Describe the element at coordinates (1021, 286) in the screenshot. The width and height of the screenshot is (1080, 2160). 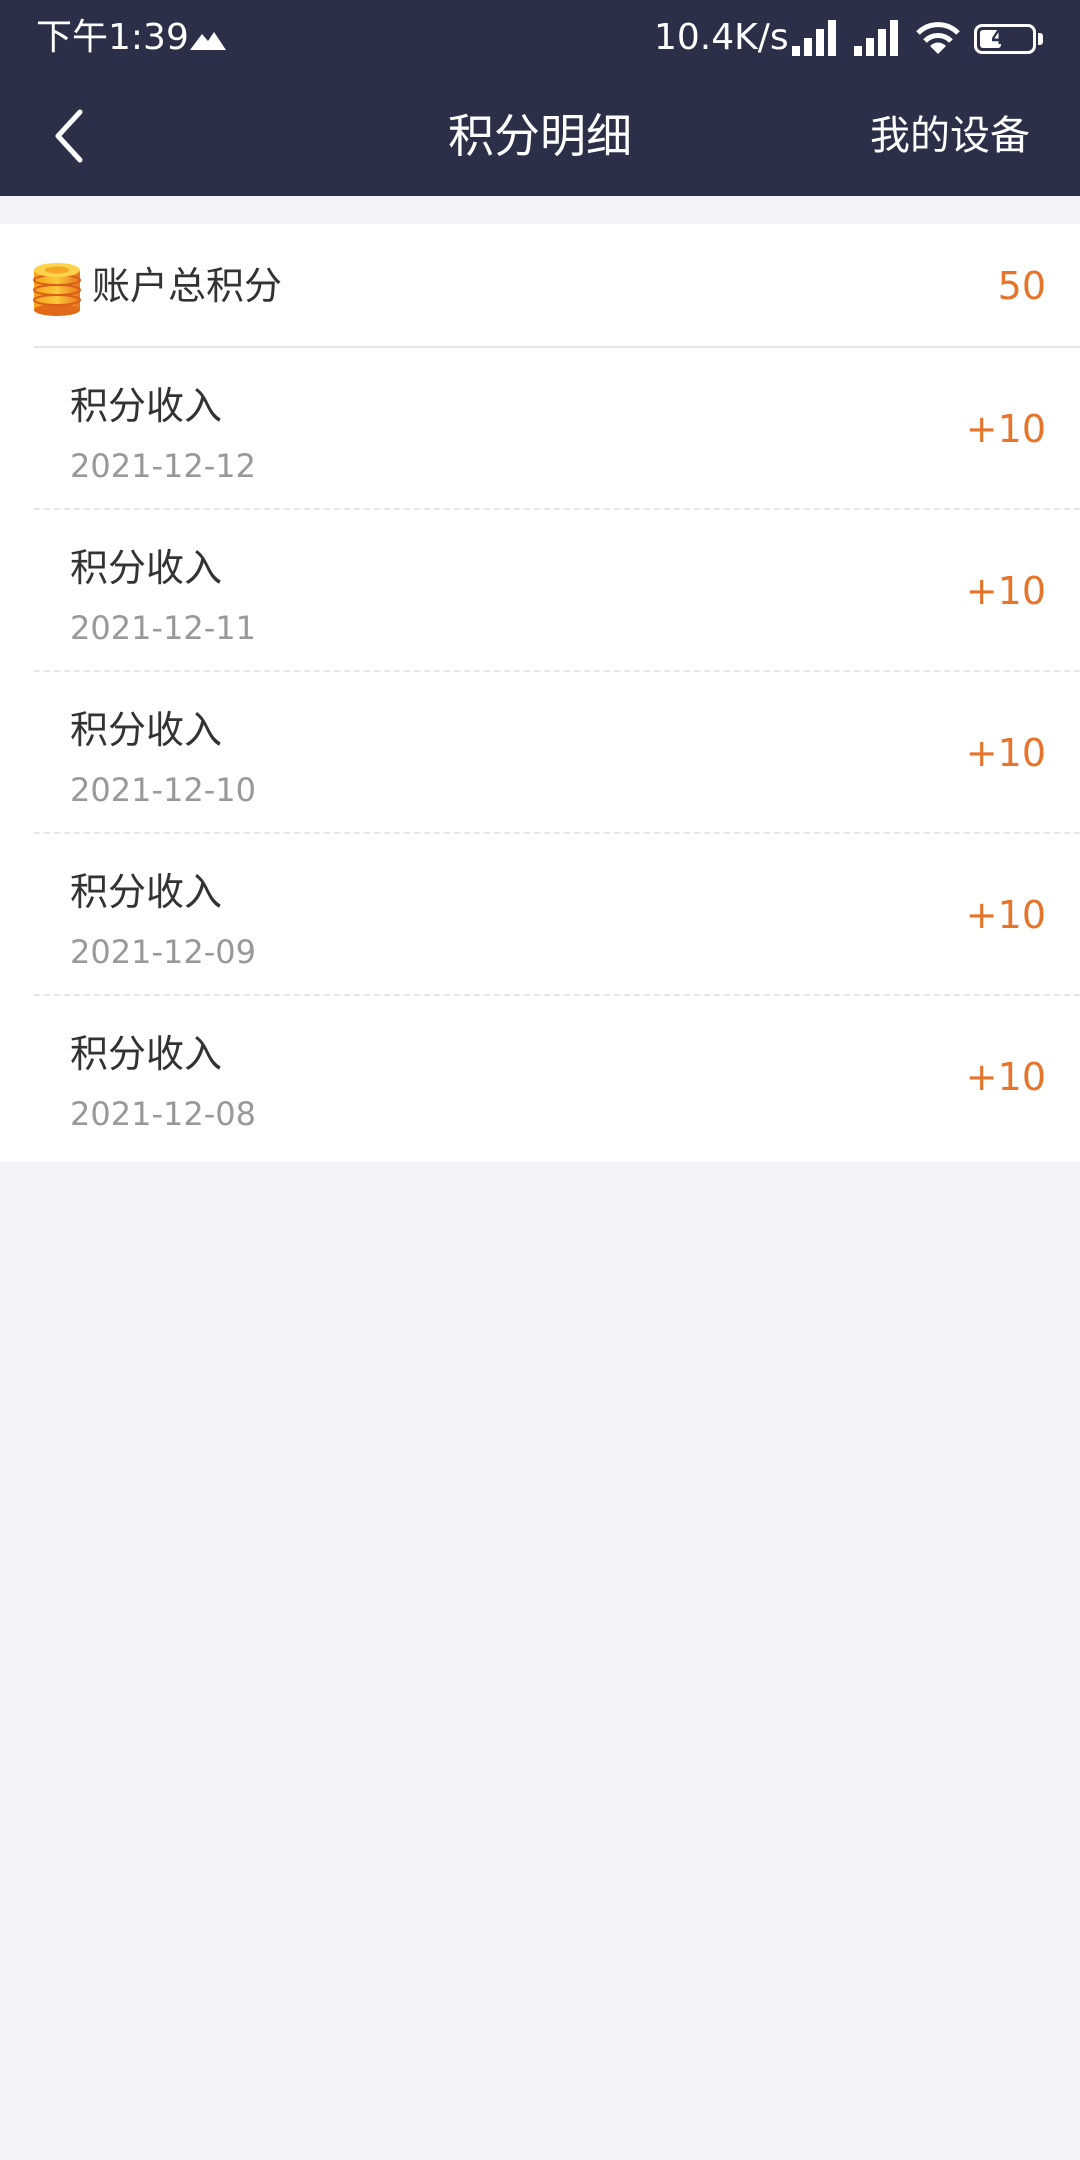
I see `total-points-value: 50` at that location.